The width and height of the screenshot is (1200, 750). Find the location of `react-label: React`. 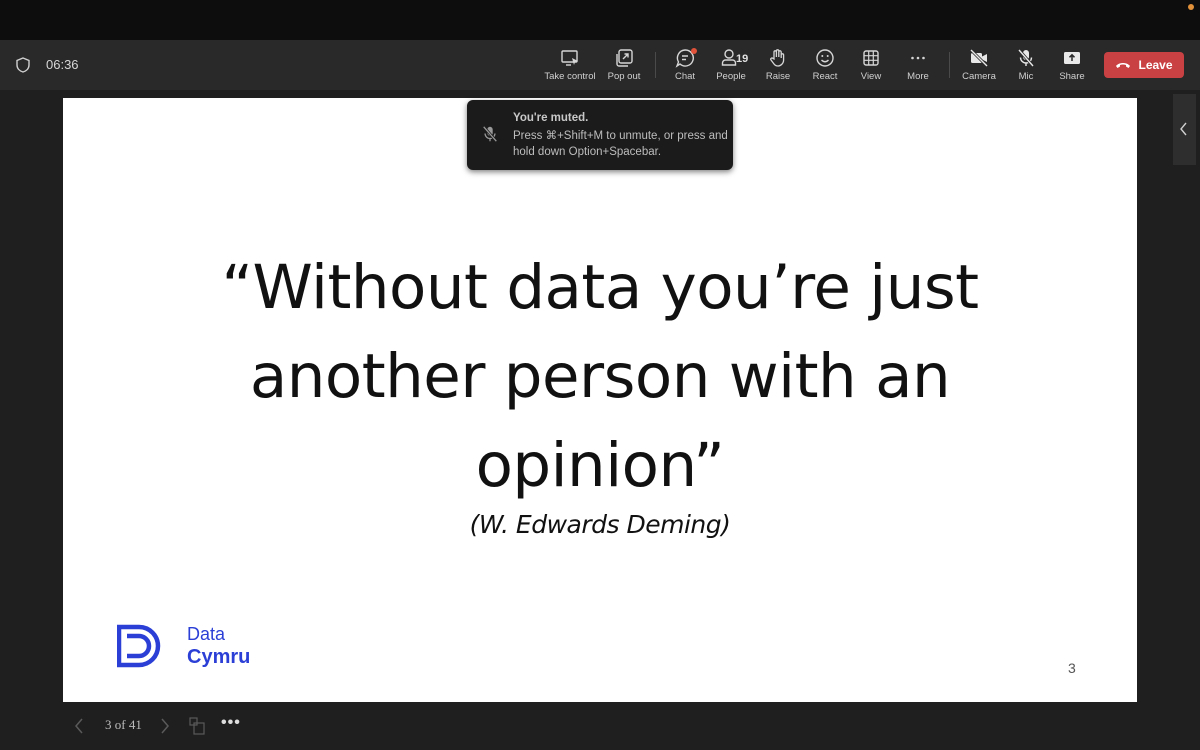

react-label: React is located at coordinates (825, 76).